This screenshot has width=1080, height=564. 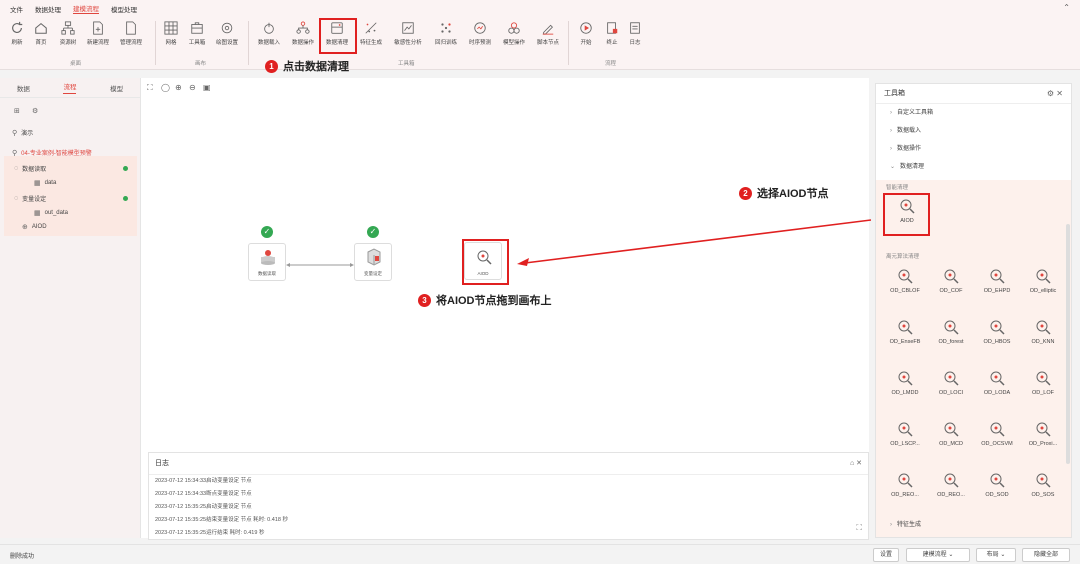 I want to click on tool-label: OD_CBLOF, so click(x=905, y=291).